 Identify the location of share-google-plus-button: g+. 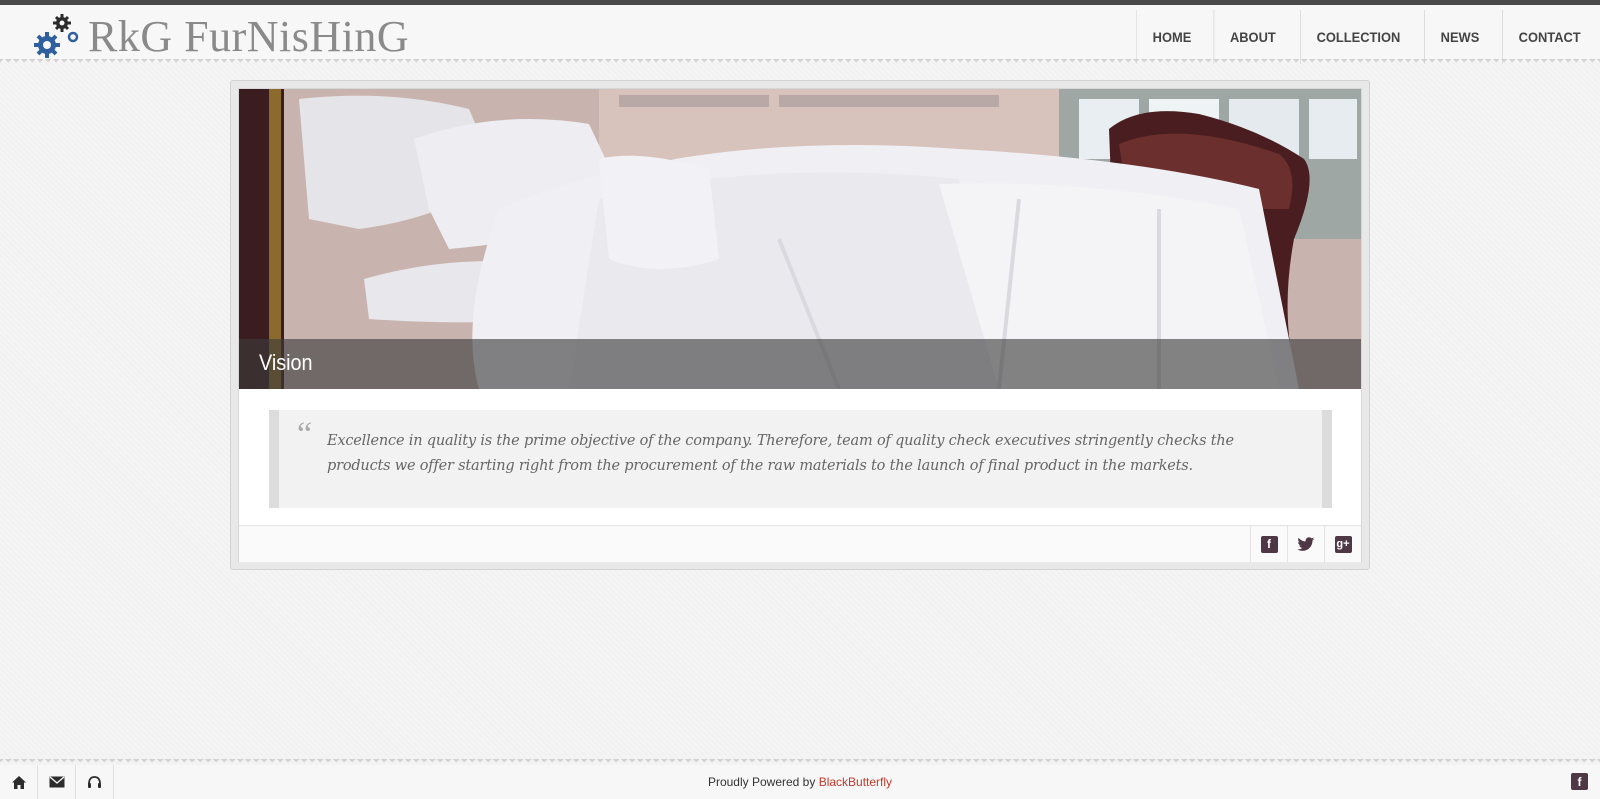
(1342, 544).